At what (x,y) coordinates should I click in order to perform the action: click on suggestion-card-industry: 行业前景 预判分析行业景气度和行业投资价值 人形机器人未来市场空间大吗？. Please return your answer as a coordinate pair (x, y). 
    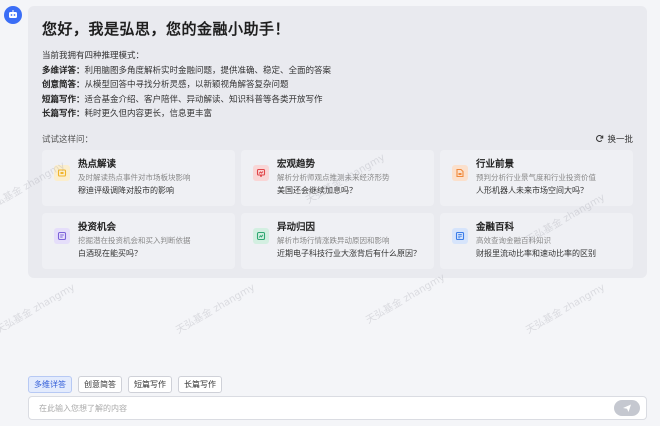
    Looking at the image, I should click on (536, 177).